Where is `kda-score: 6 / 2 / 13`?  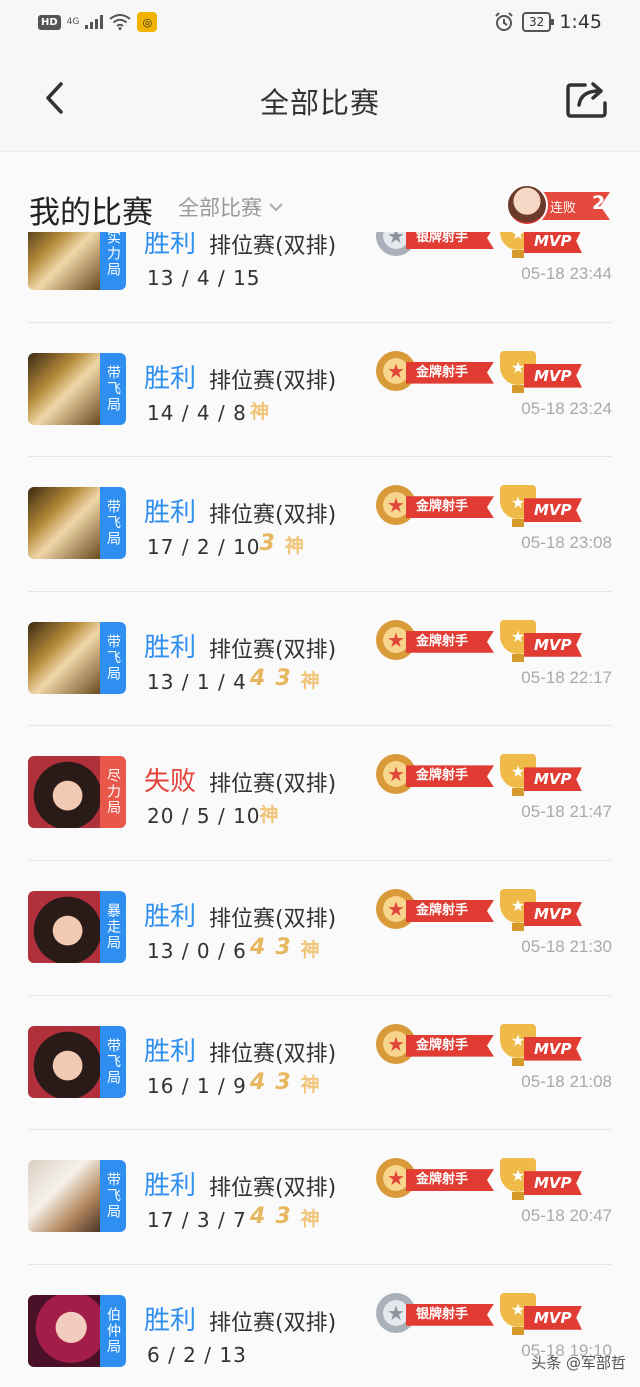 kda-score: 6 / 2 / 13 is located at coordinates (197, 1354).